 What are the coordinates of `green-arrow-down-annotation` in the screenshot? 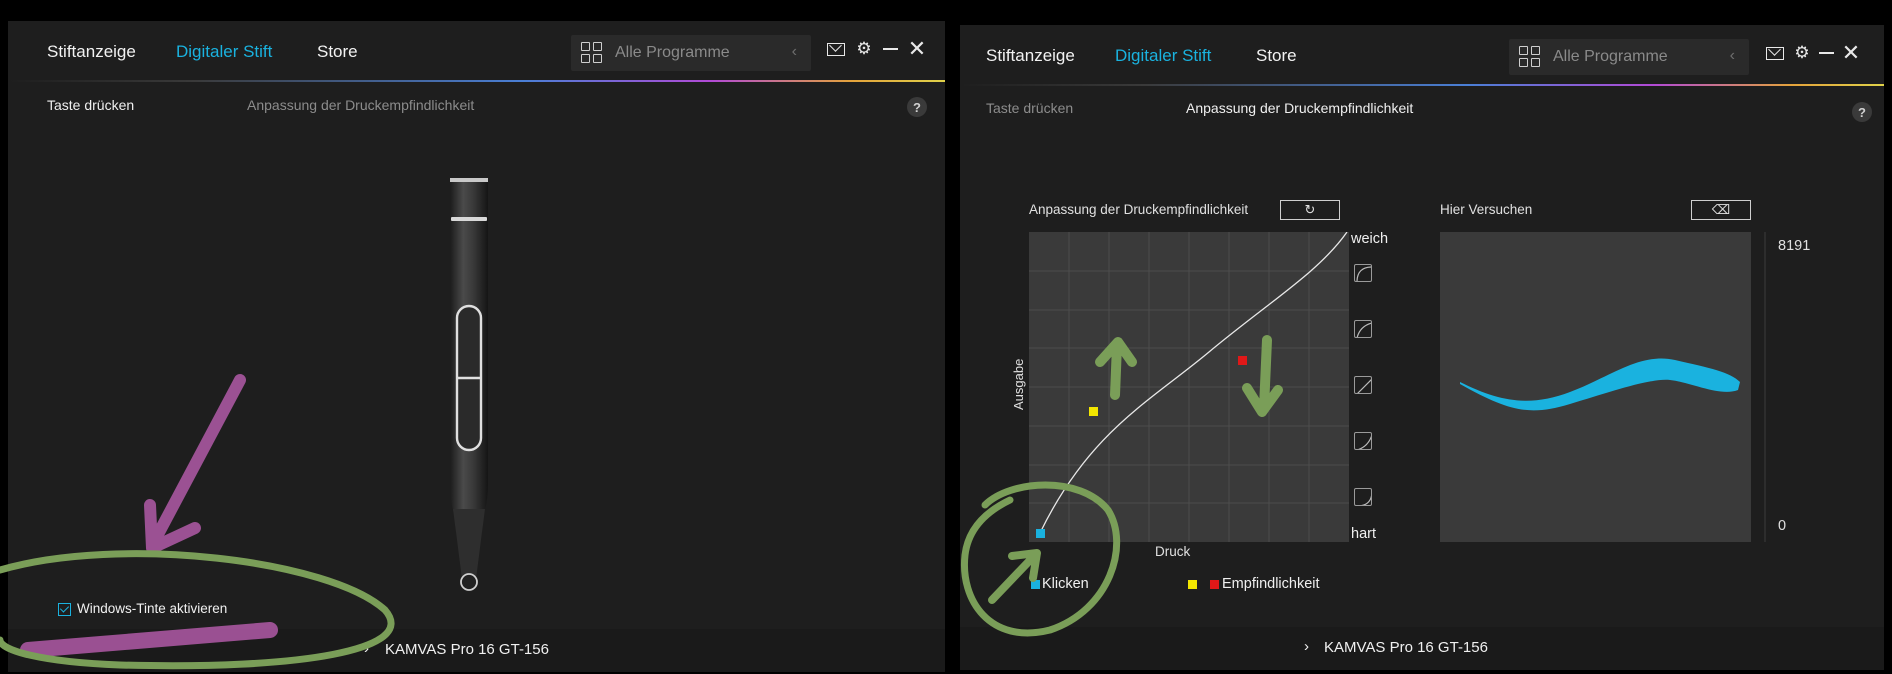 It's located at (1262, 376).